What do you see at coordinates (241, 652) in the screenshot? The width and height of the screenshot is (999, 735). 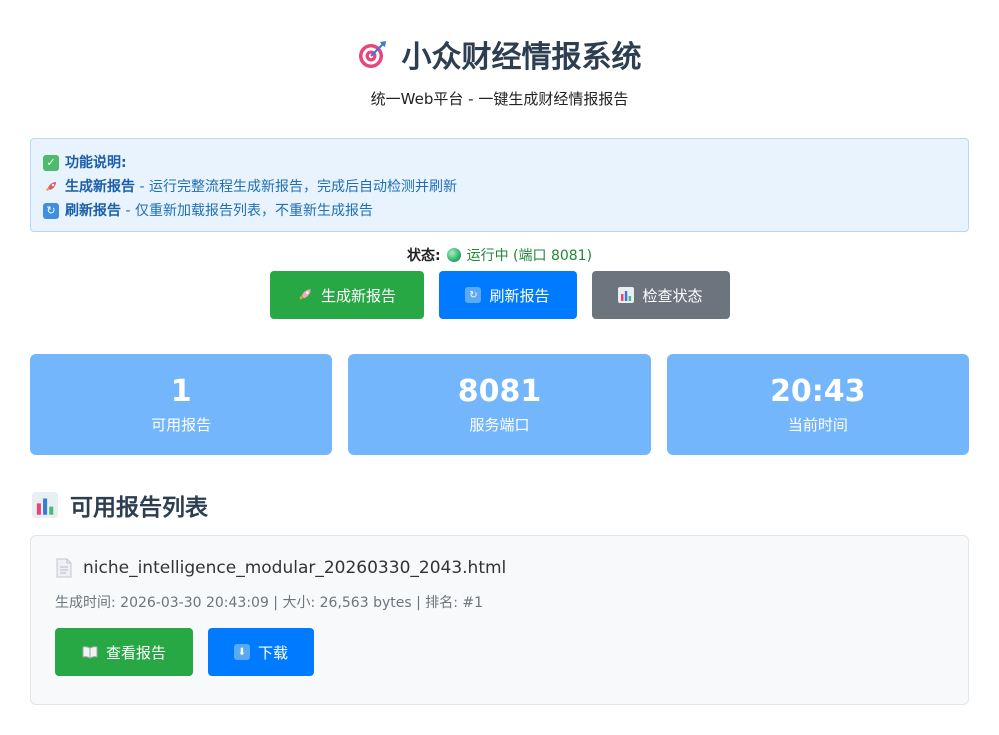 I see `down-arrow-icon: ⬇` at bounding box center [241, 652].